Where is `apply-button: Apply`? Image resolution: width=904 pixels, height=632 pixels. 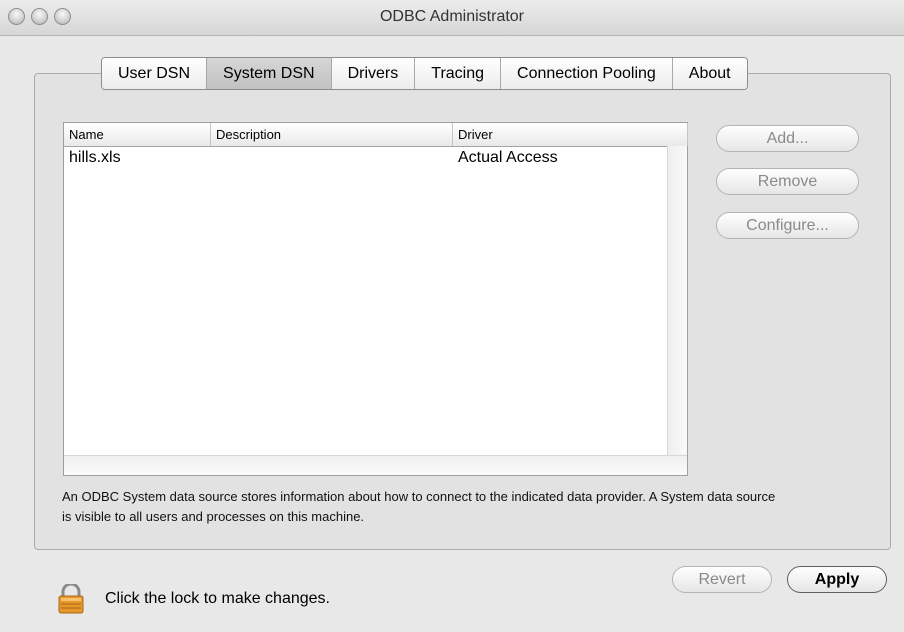 apply-button: Apply is located at coordinates (837, 579).